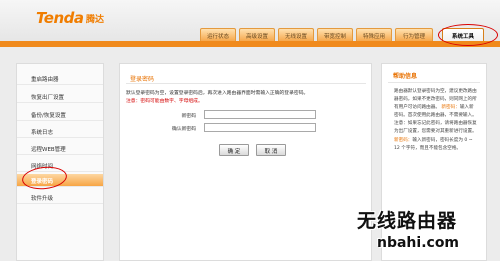 Image resolution: width=500 pixels, height=261 pixels. What do you see at coordinates (335, 34) in the screenshot?
I see `tab-bandwidth: 带宽控制` at bounding box center [335, 34].